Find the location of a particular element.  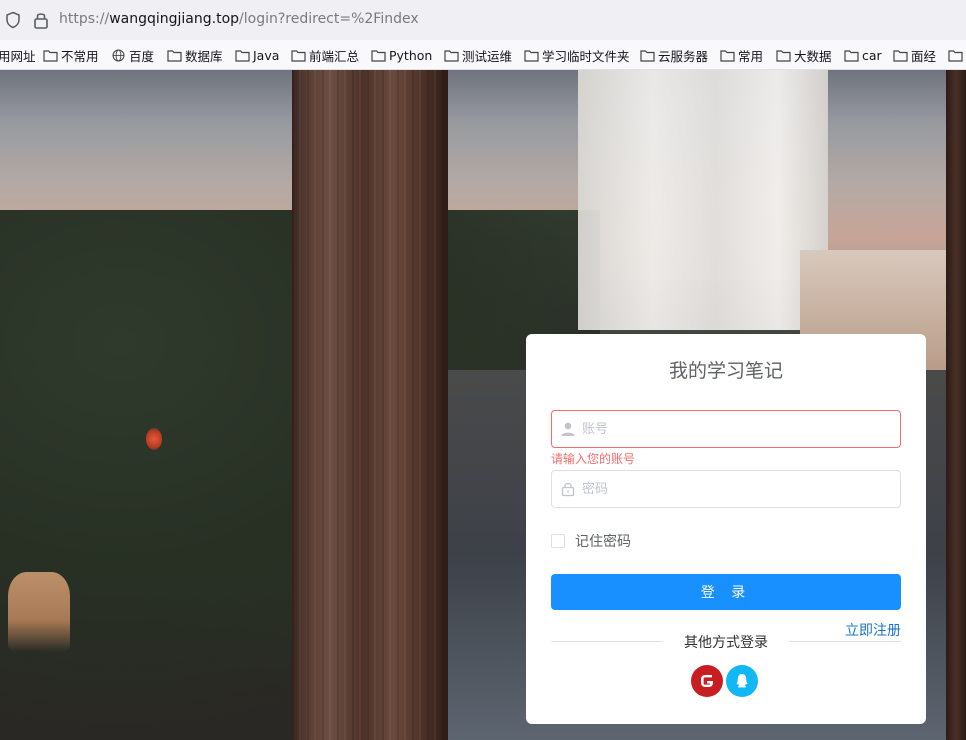

url-scheme: https:// is located at coordinates (84, 19).